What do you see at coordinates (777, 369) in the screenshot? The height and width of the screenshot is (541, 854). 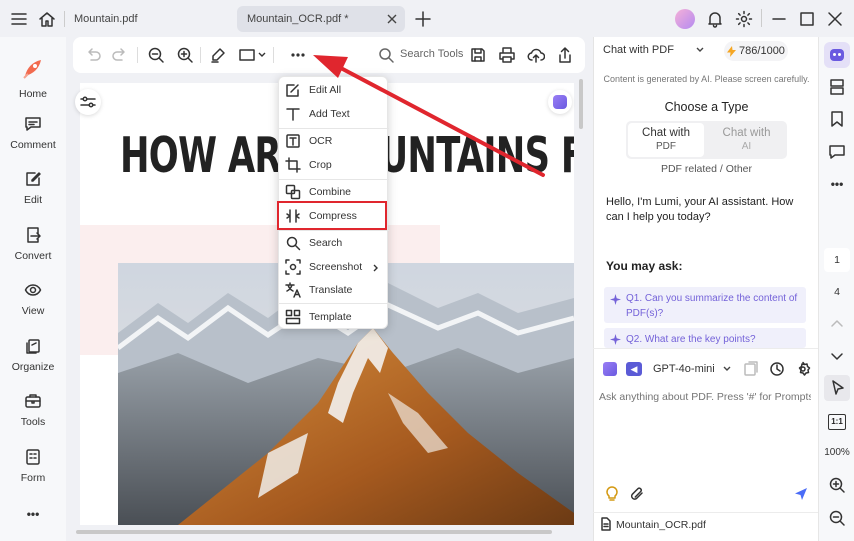 I see `history-icon` at bounding box center [777, 369].